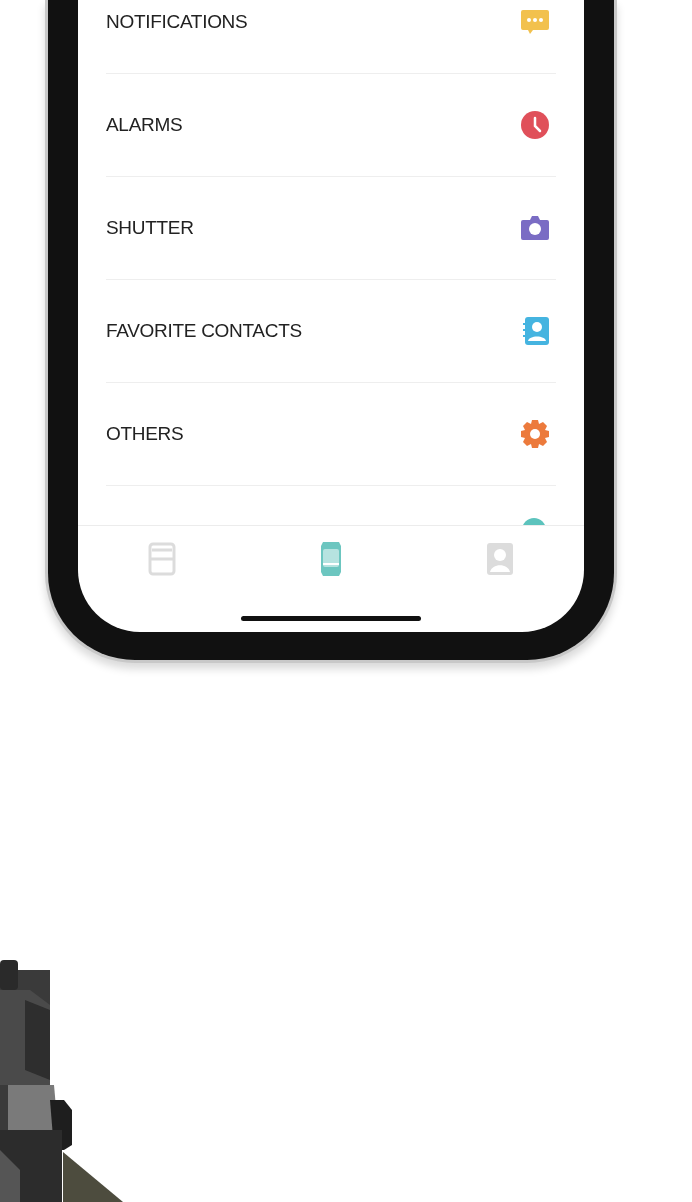  What do you see at coordinates (177, 22) in the screenshot?
I see `setting-label: NOTIFICATIONS` at bounding box center [177, 22].